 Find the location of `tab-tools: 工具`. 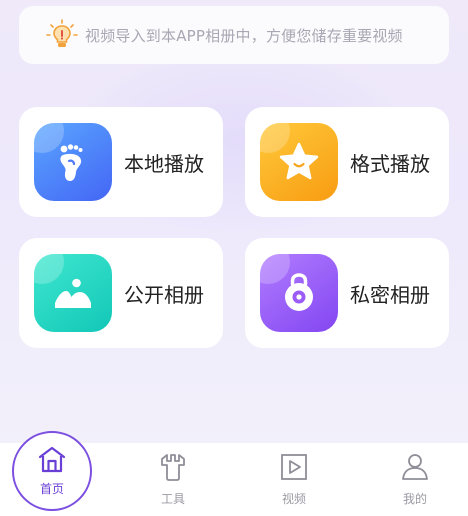

tab-tools: 工具 is located at coordinates (173, 479).